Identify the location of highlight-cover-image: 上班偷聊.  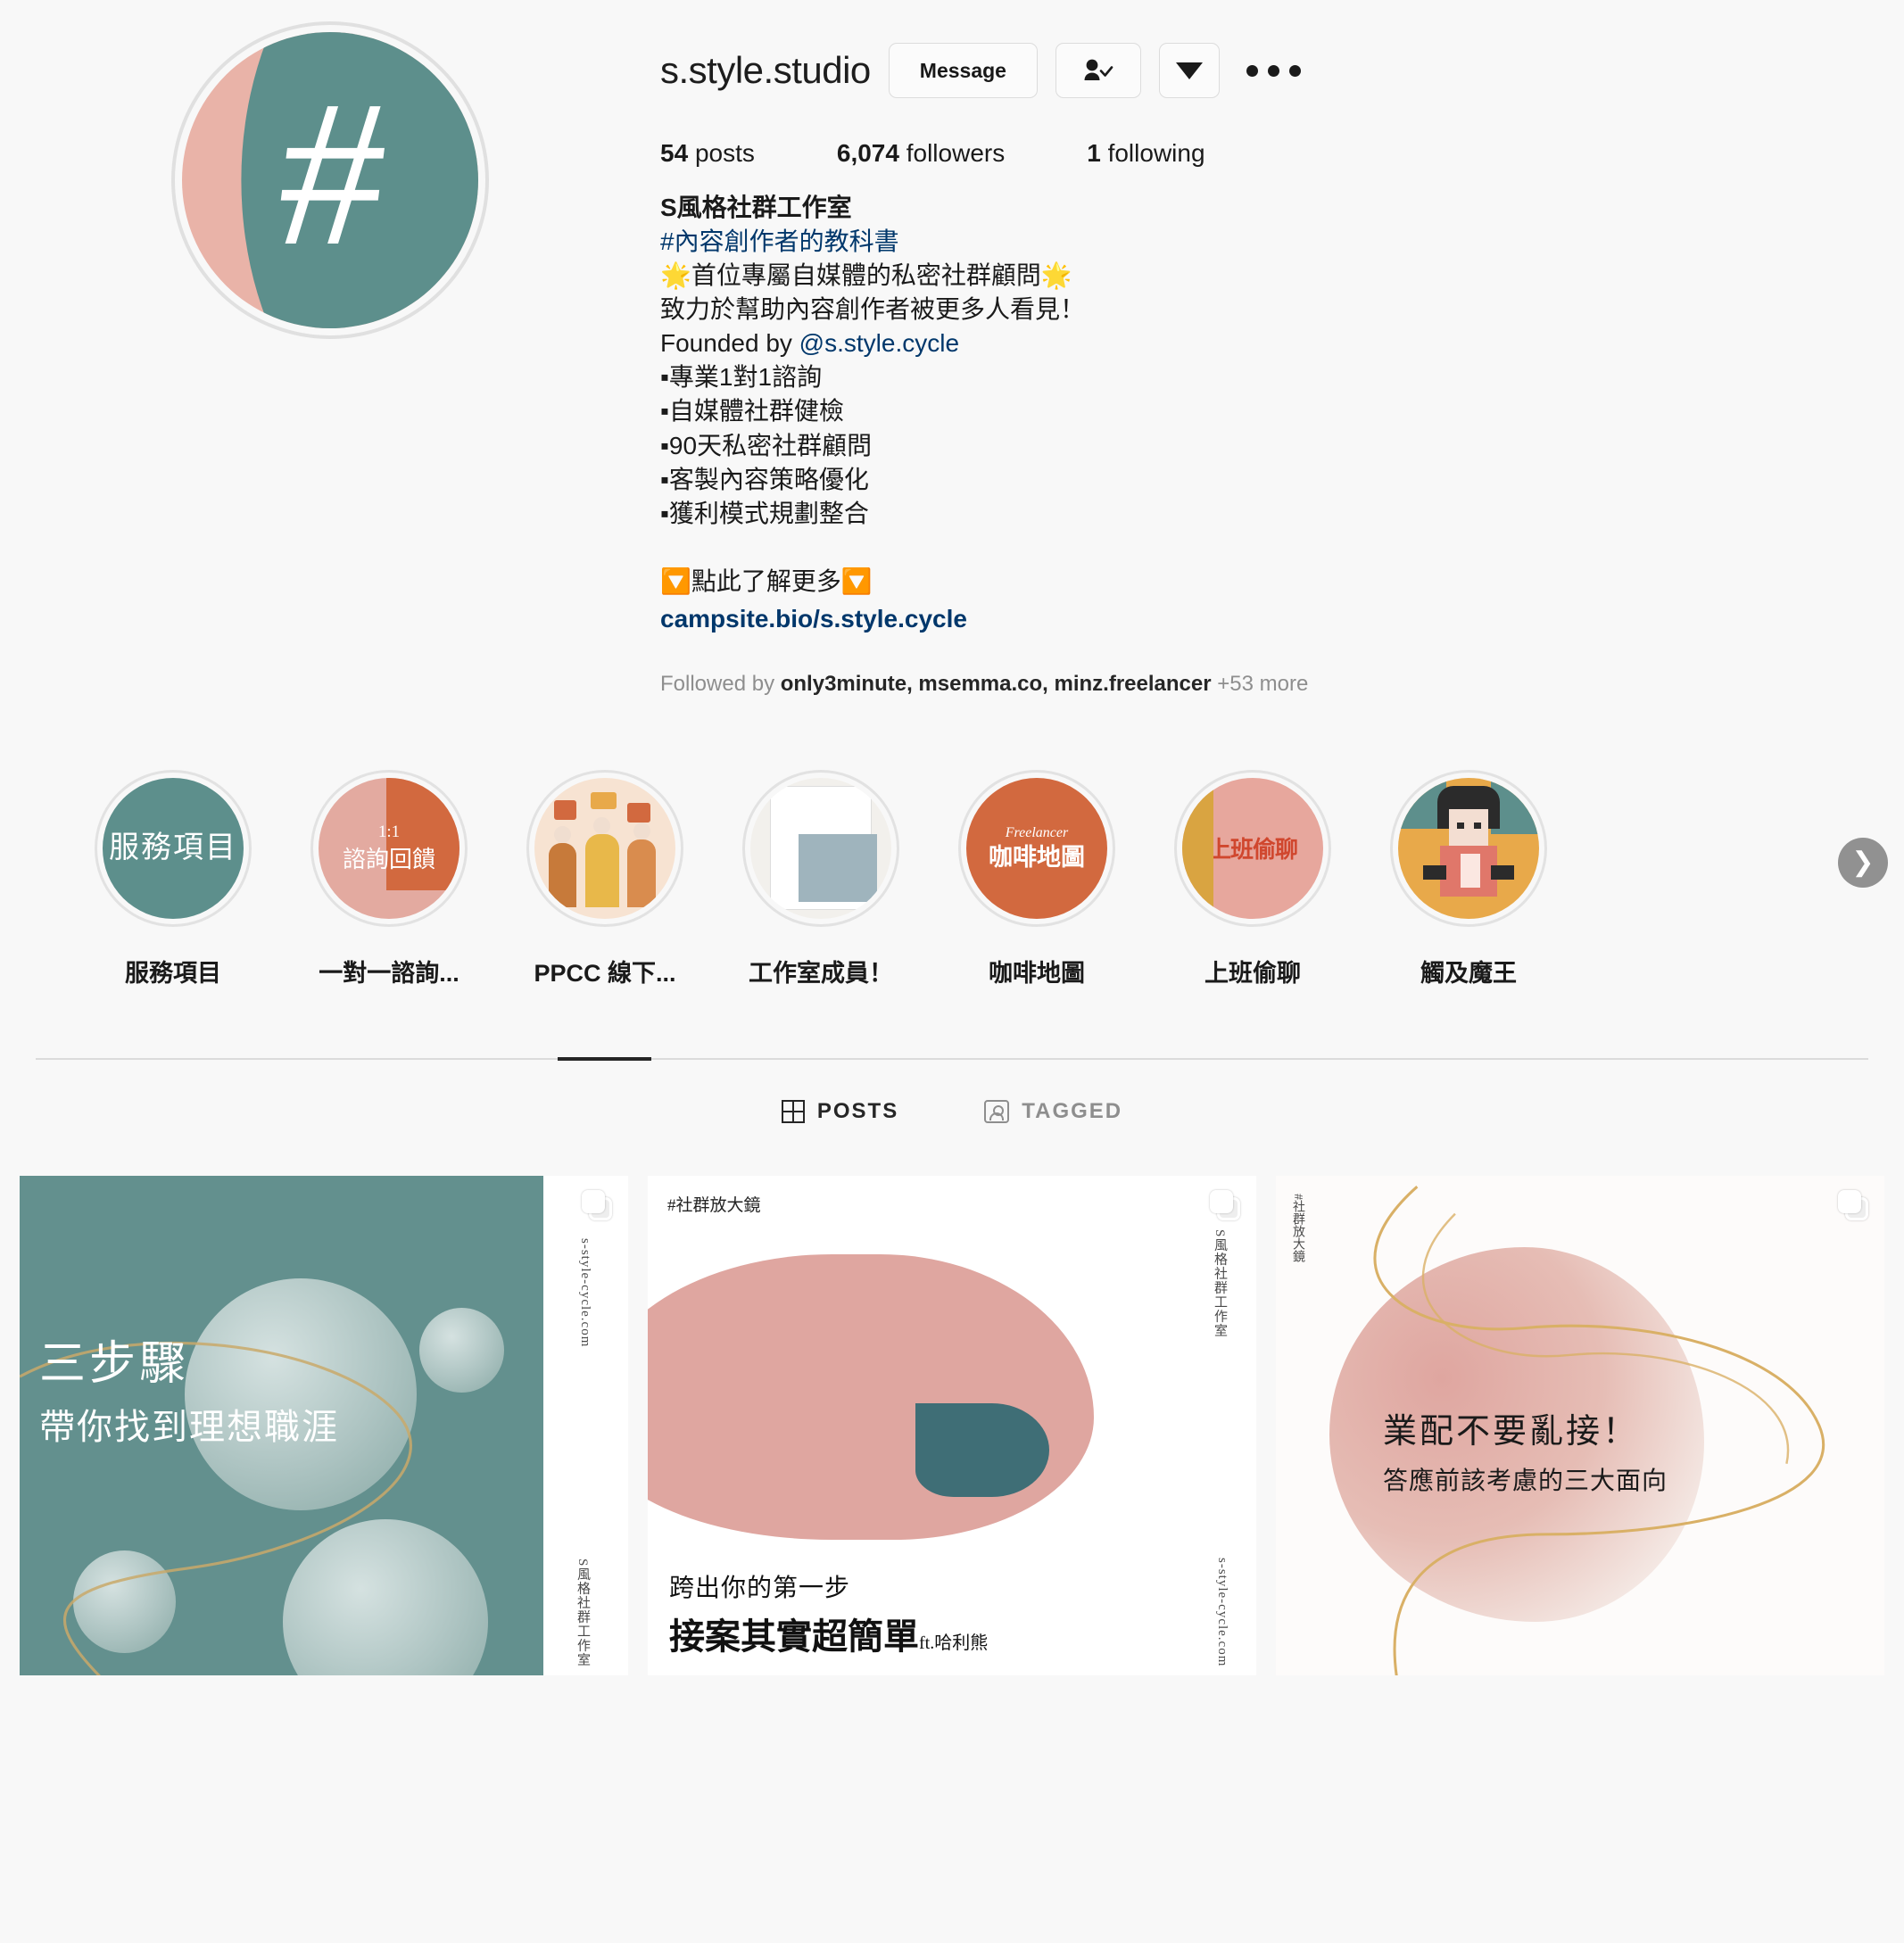
(1252, 848).